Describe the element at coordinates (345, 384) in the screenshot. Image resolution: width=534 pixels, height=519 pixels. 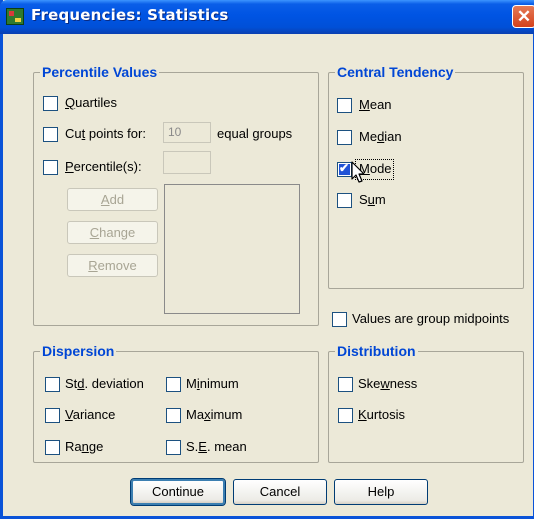
I see `skewness-checkbox` at that location.